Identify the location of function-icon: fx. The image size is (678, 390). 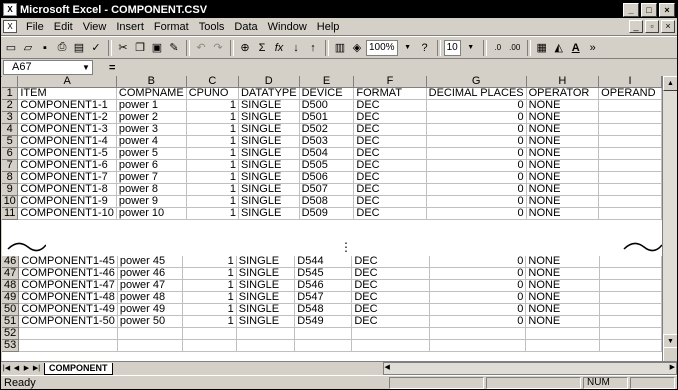
(279, 48).